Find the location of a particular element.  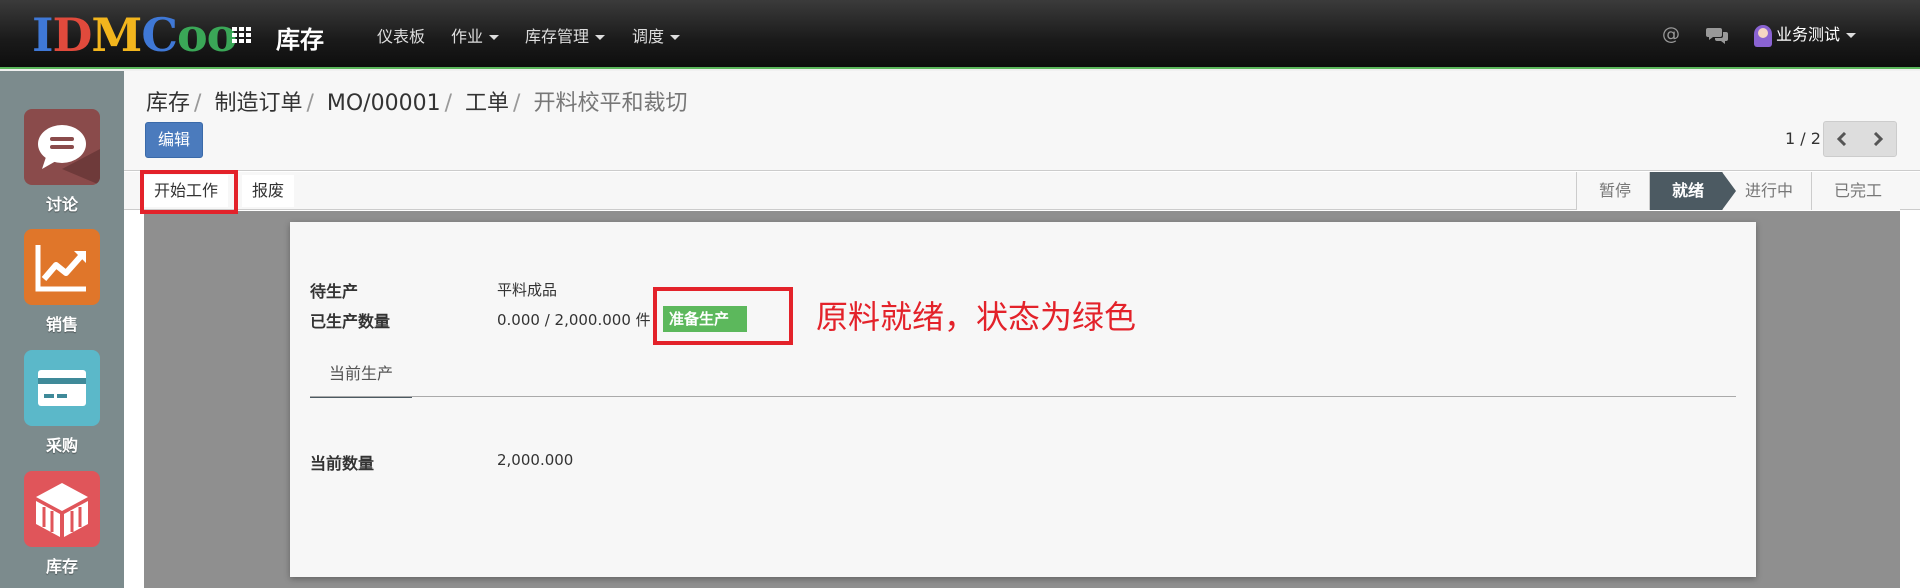

mention-icon: @ is located at coordinates (1671, 34).